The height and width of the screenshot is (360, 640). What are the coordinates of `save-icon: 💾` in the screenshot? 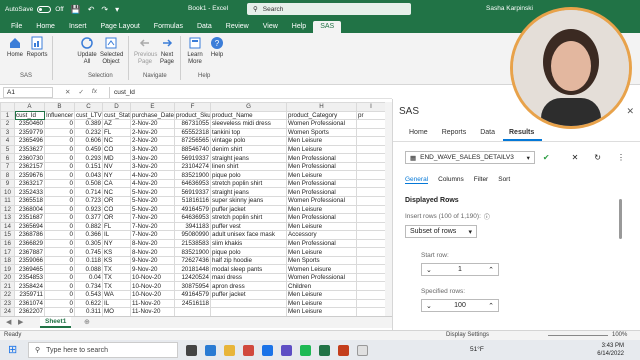 It's located at (76, 9).